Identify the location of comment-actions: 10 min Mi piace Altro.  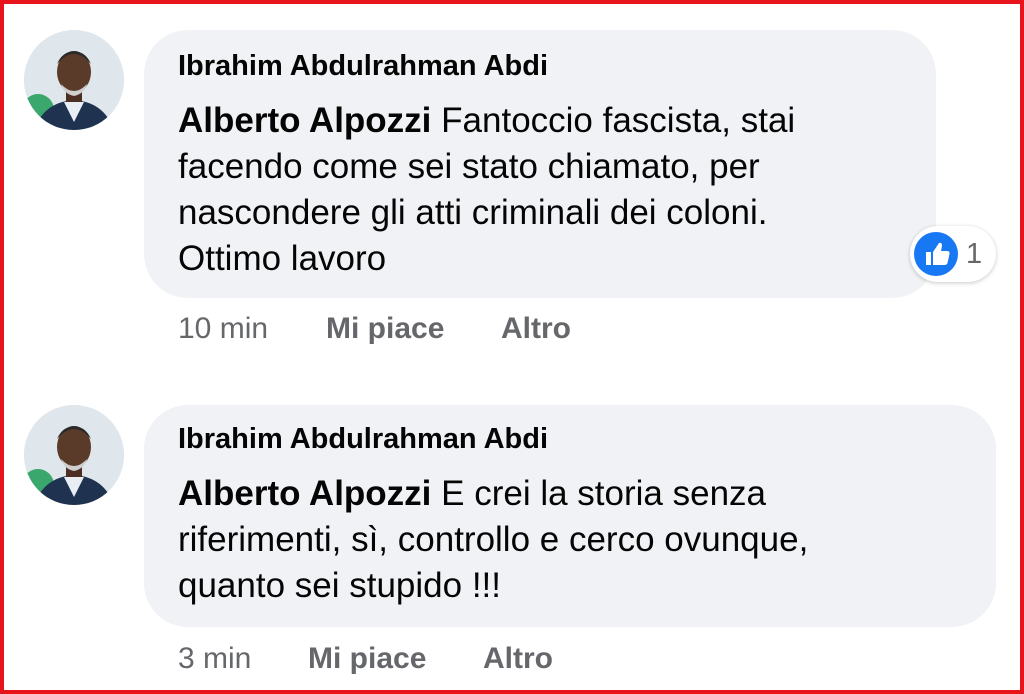
(388, 332).